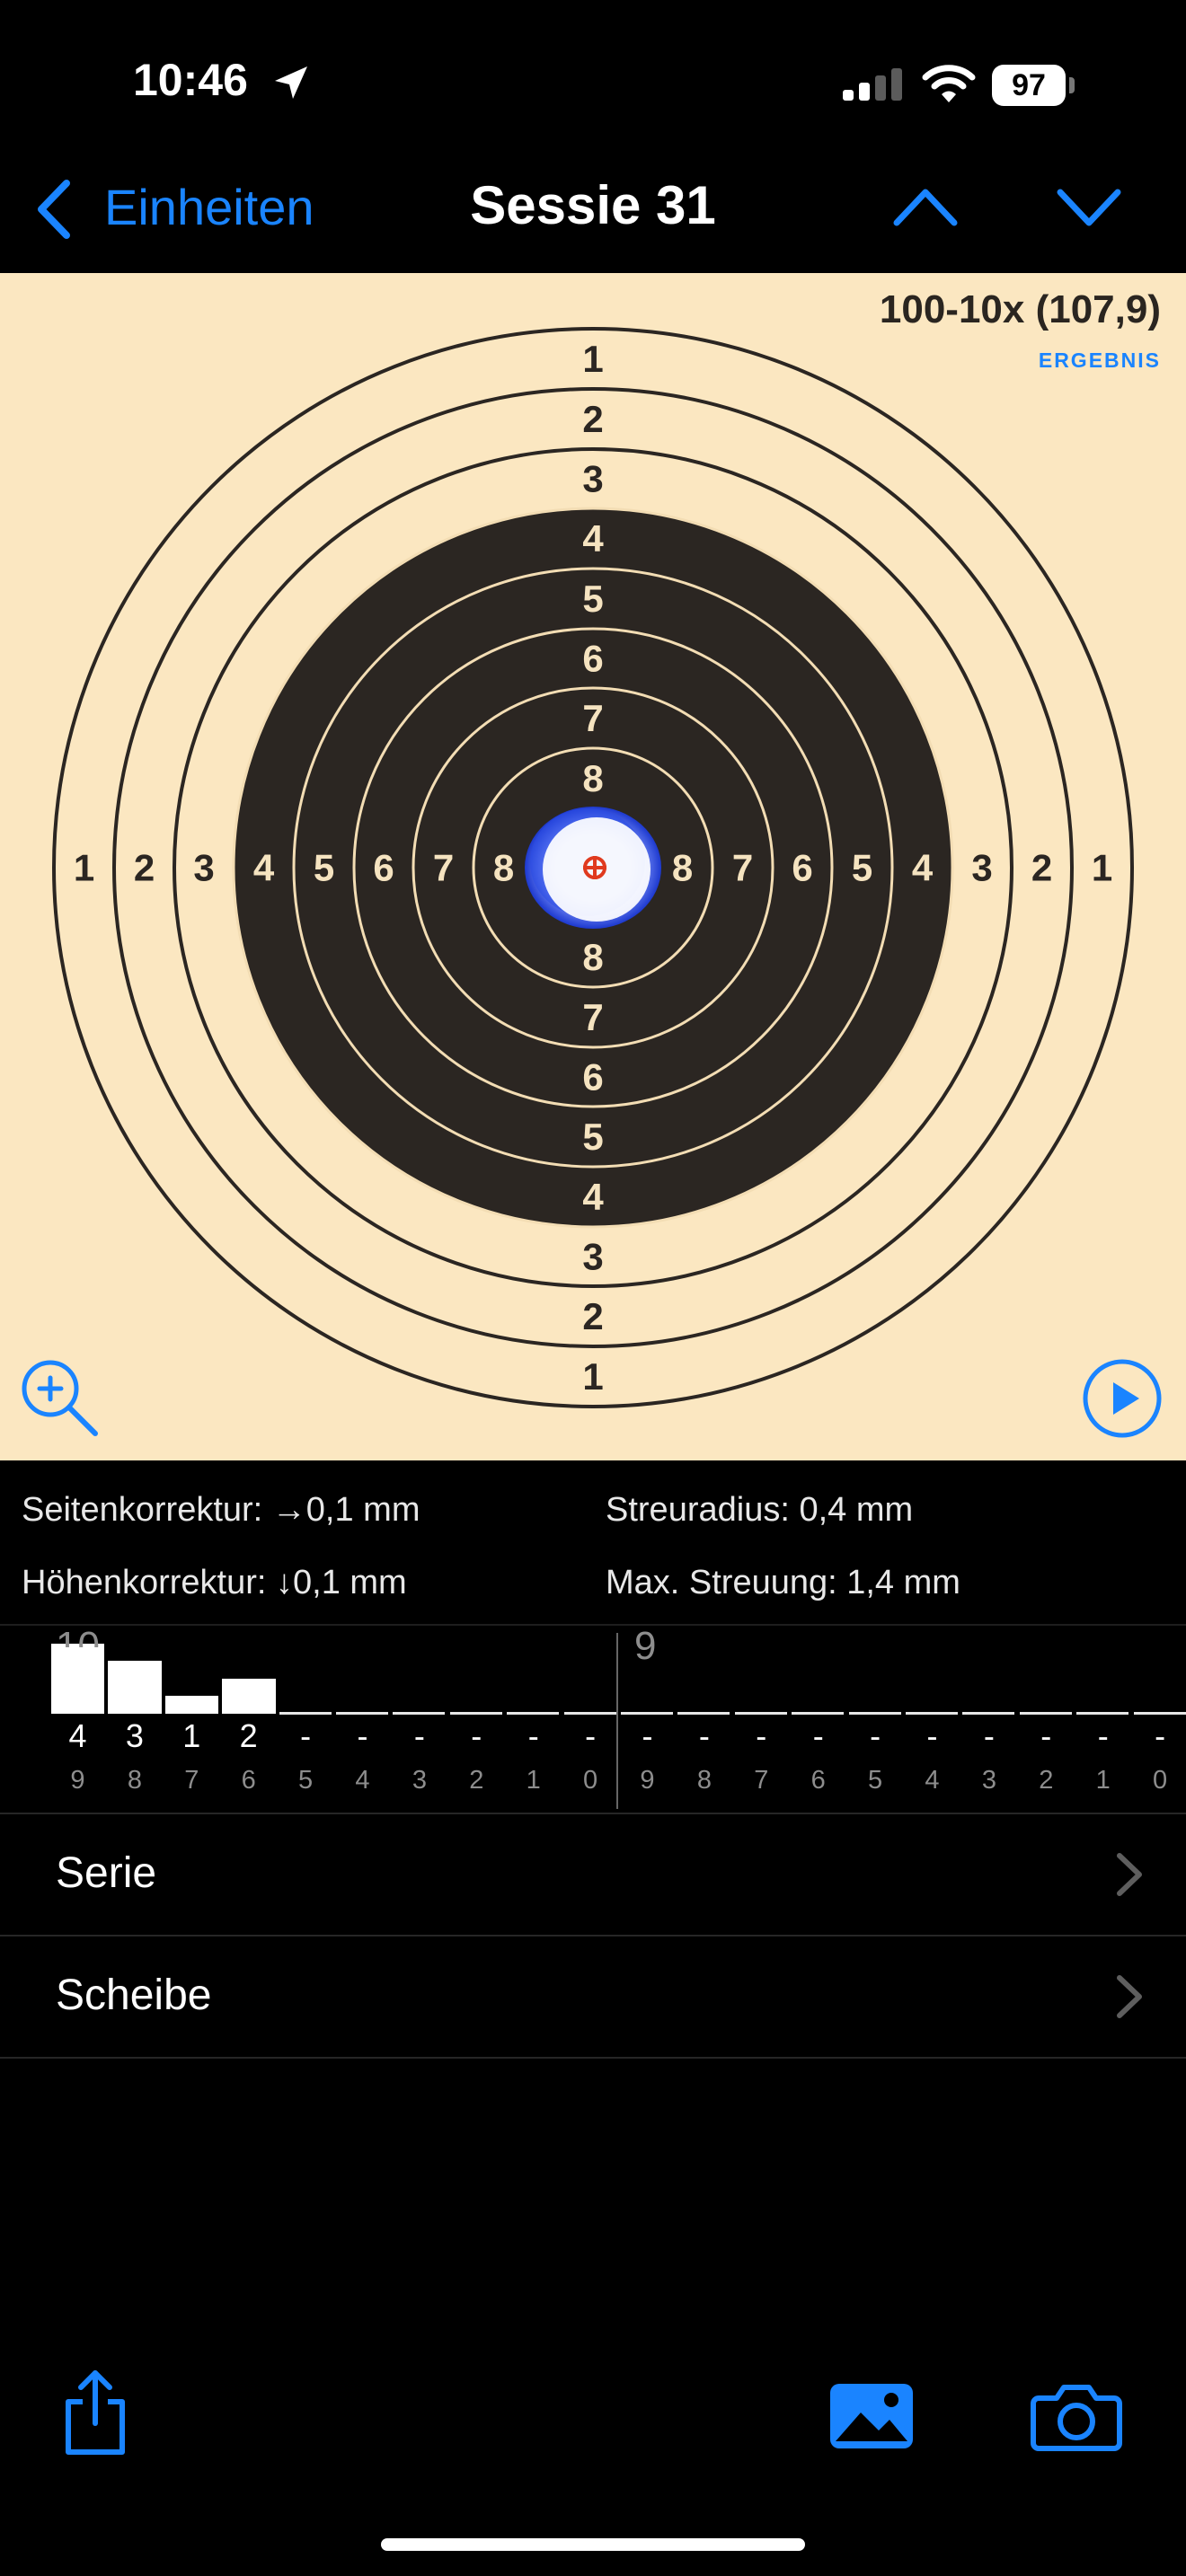 The width and height of the screenshot is (1186, 2576). What do you see at coordinates (214, 1582) in the screenshot?
I see `height-correction: Höhenkorrektur: ↓0,1 mm` at bounding box center [214, 1582].